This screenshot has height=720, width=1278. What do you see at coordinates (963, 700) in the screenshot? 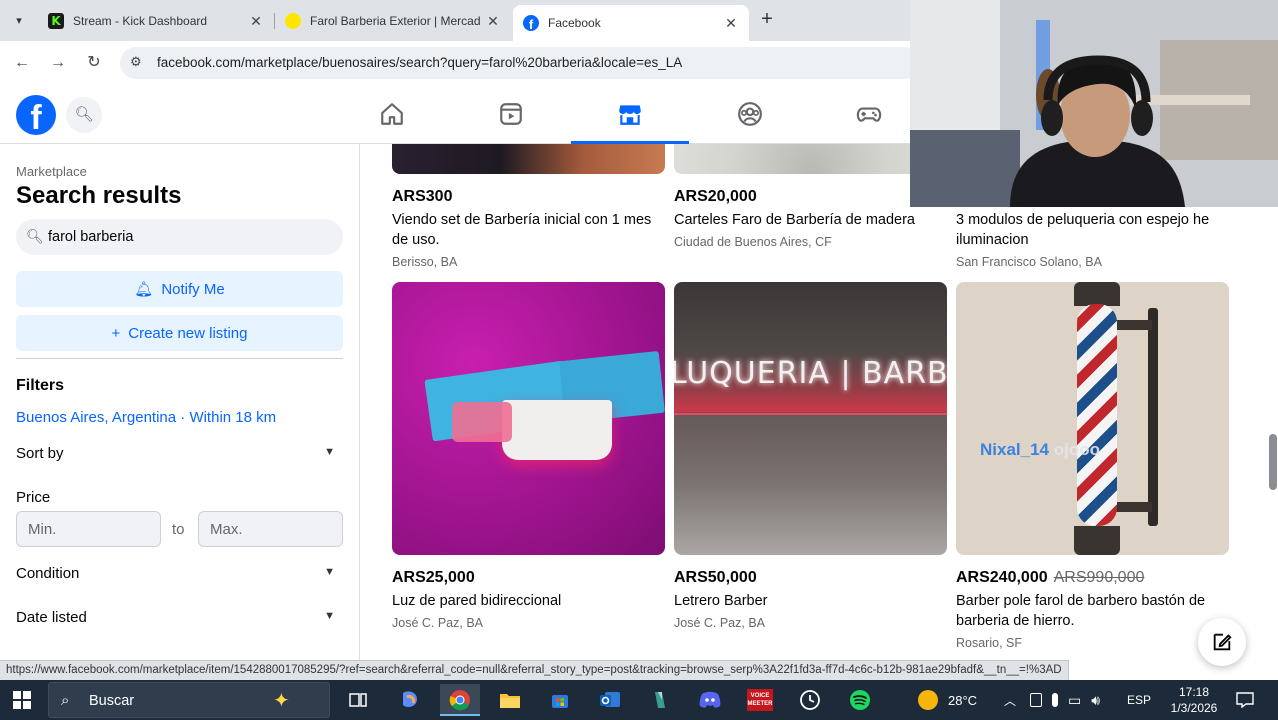
I see `temperature: 28°C` at bounding box center [963, 700].